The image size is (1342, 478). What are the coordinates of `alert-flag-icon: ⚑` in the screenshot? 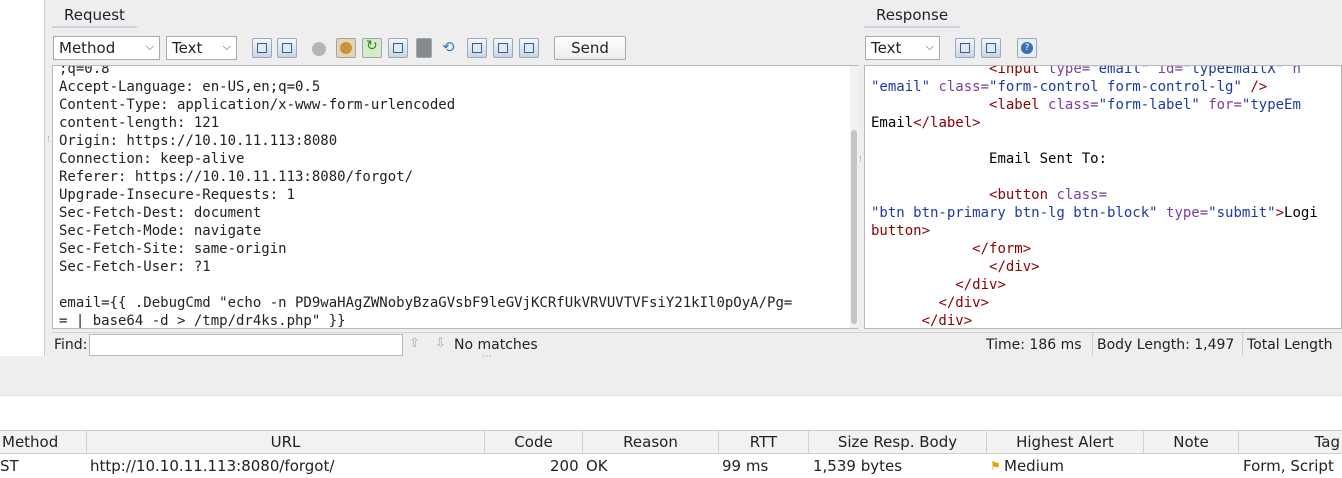 It's located at (995, 466).